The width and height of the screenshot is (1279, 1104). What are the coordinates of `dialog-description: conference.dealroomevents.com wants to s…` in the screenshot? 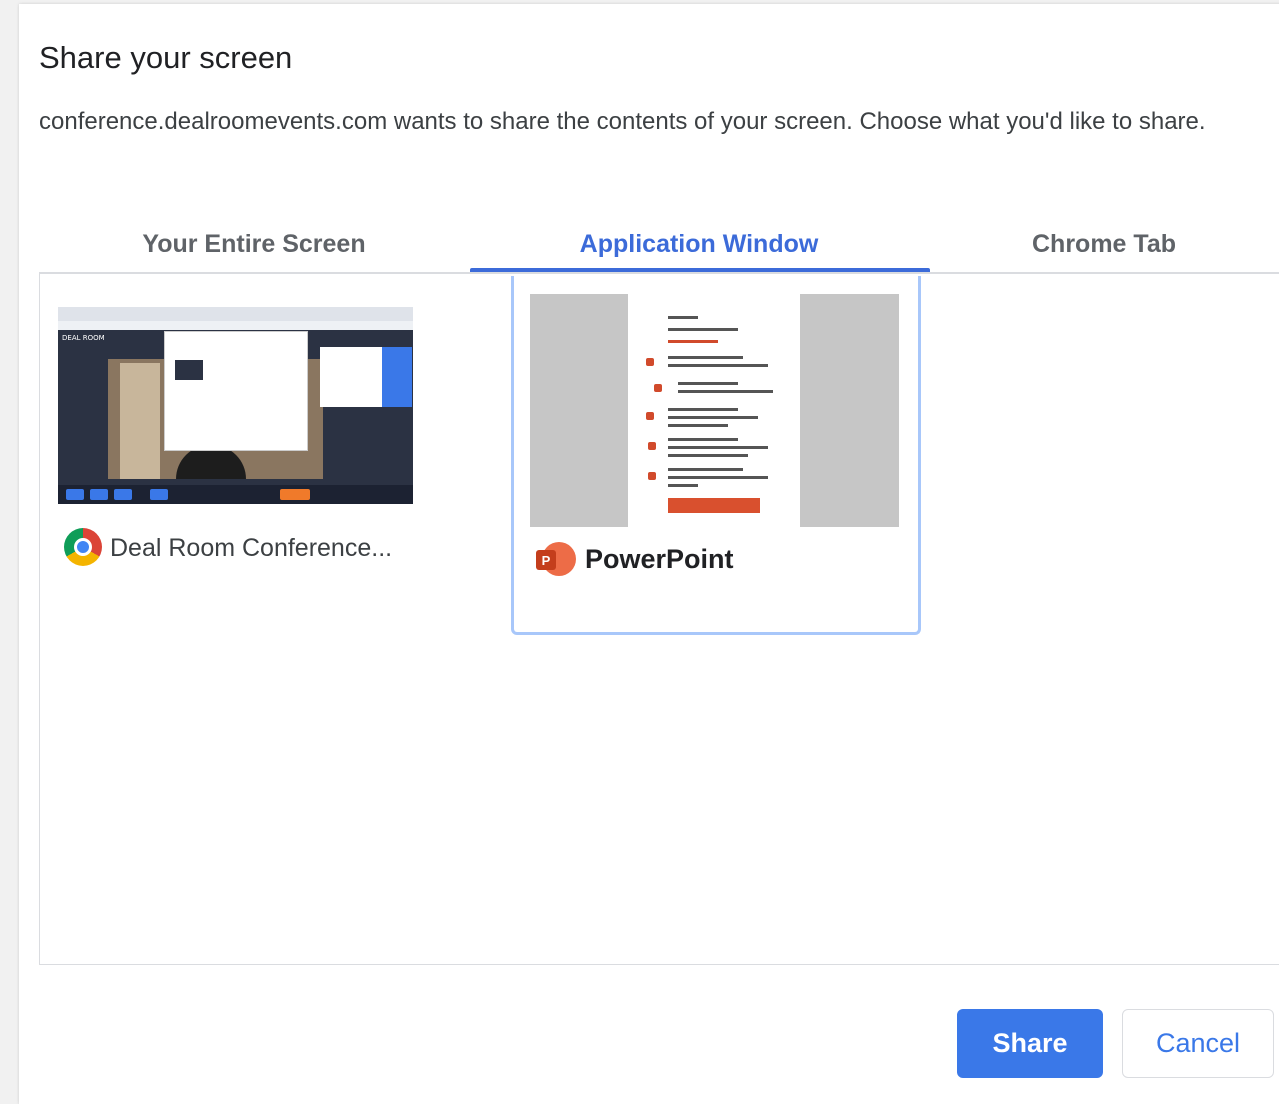 It's located at (622, 121).